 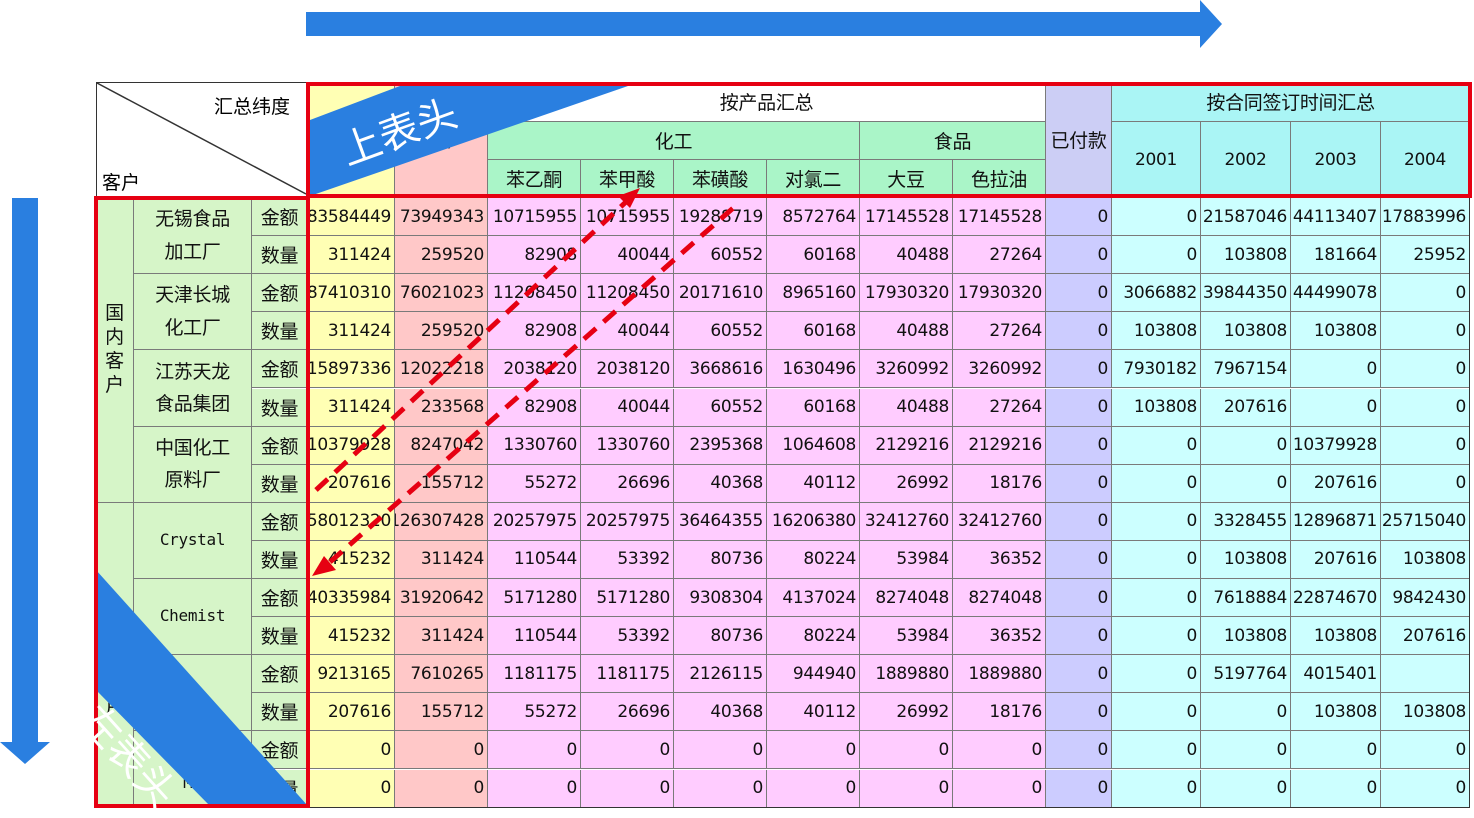 I want to click on product-header: 苯磺酸, so click(x=720, y=179).